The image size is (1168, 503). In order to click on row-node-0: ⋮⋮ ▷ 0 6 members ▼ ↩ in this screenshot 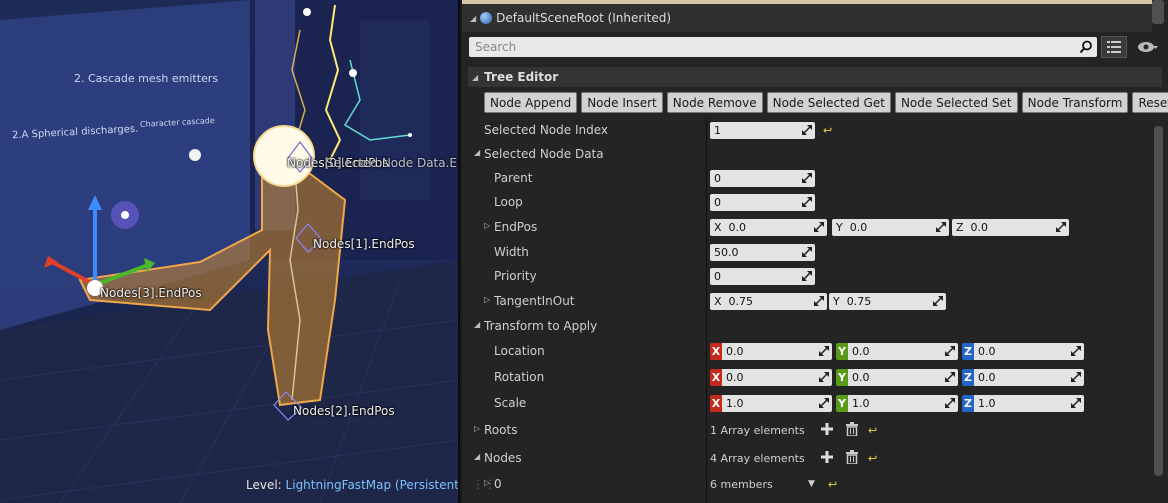, I will do `click(810, 485)`.